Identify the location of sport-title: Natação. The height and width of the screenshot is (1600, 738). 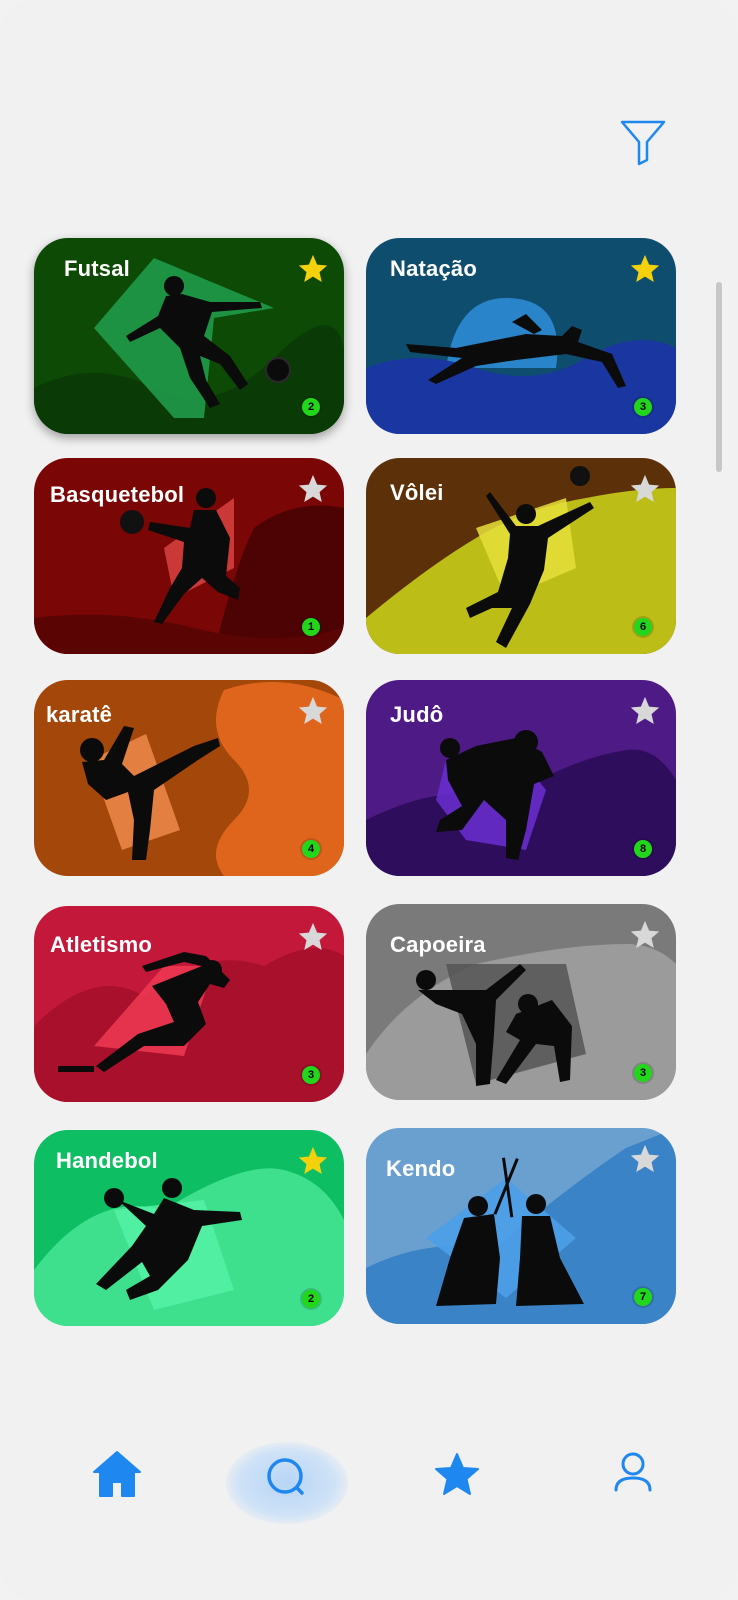
(433, 268).